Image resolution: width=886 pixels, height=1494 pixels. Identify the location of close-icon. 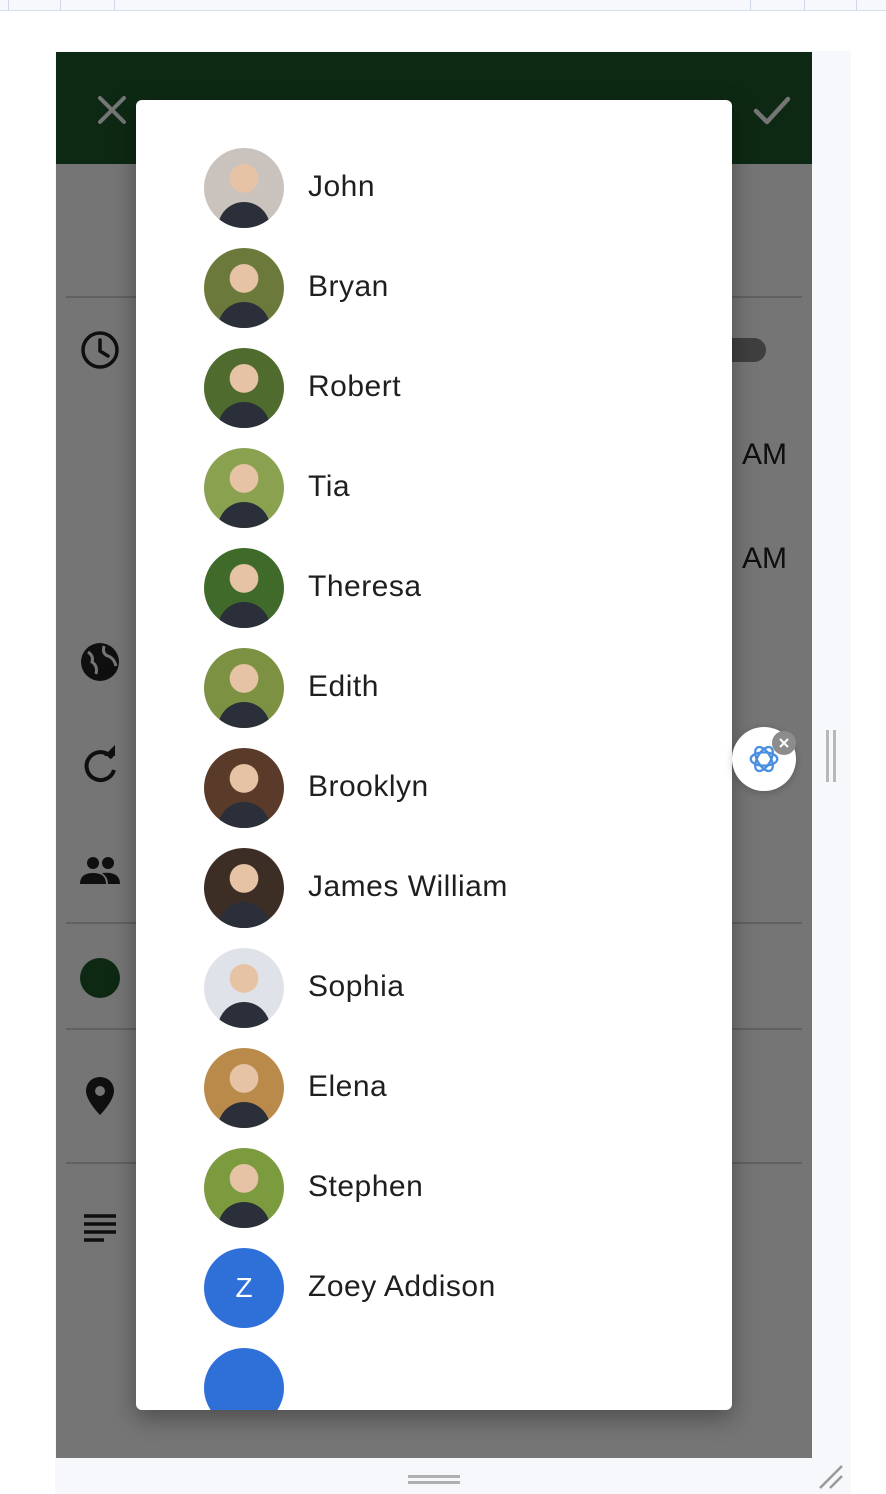
(784, 743).